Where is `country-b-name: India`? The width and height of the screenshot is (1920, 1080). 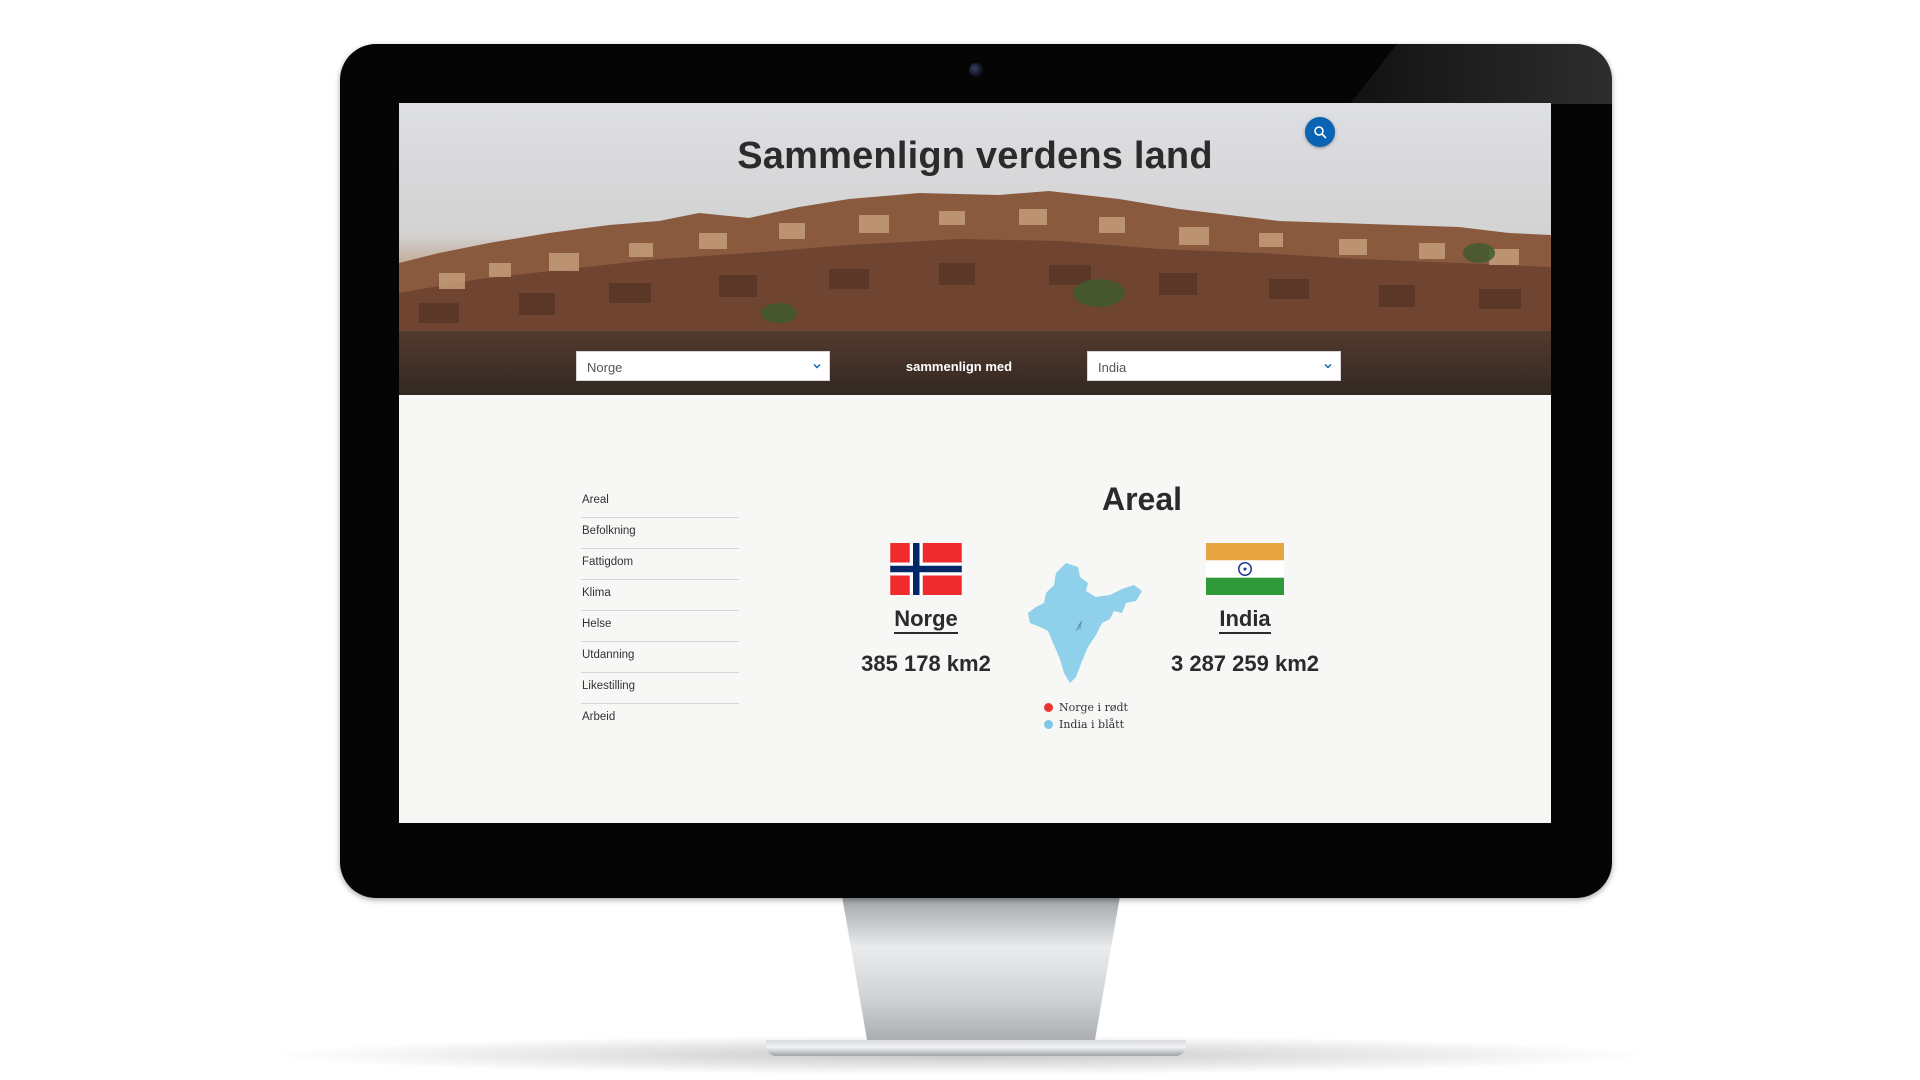
country-b-name: India is located at coordinates (1245, 620).